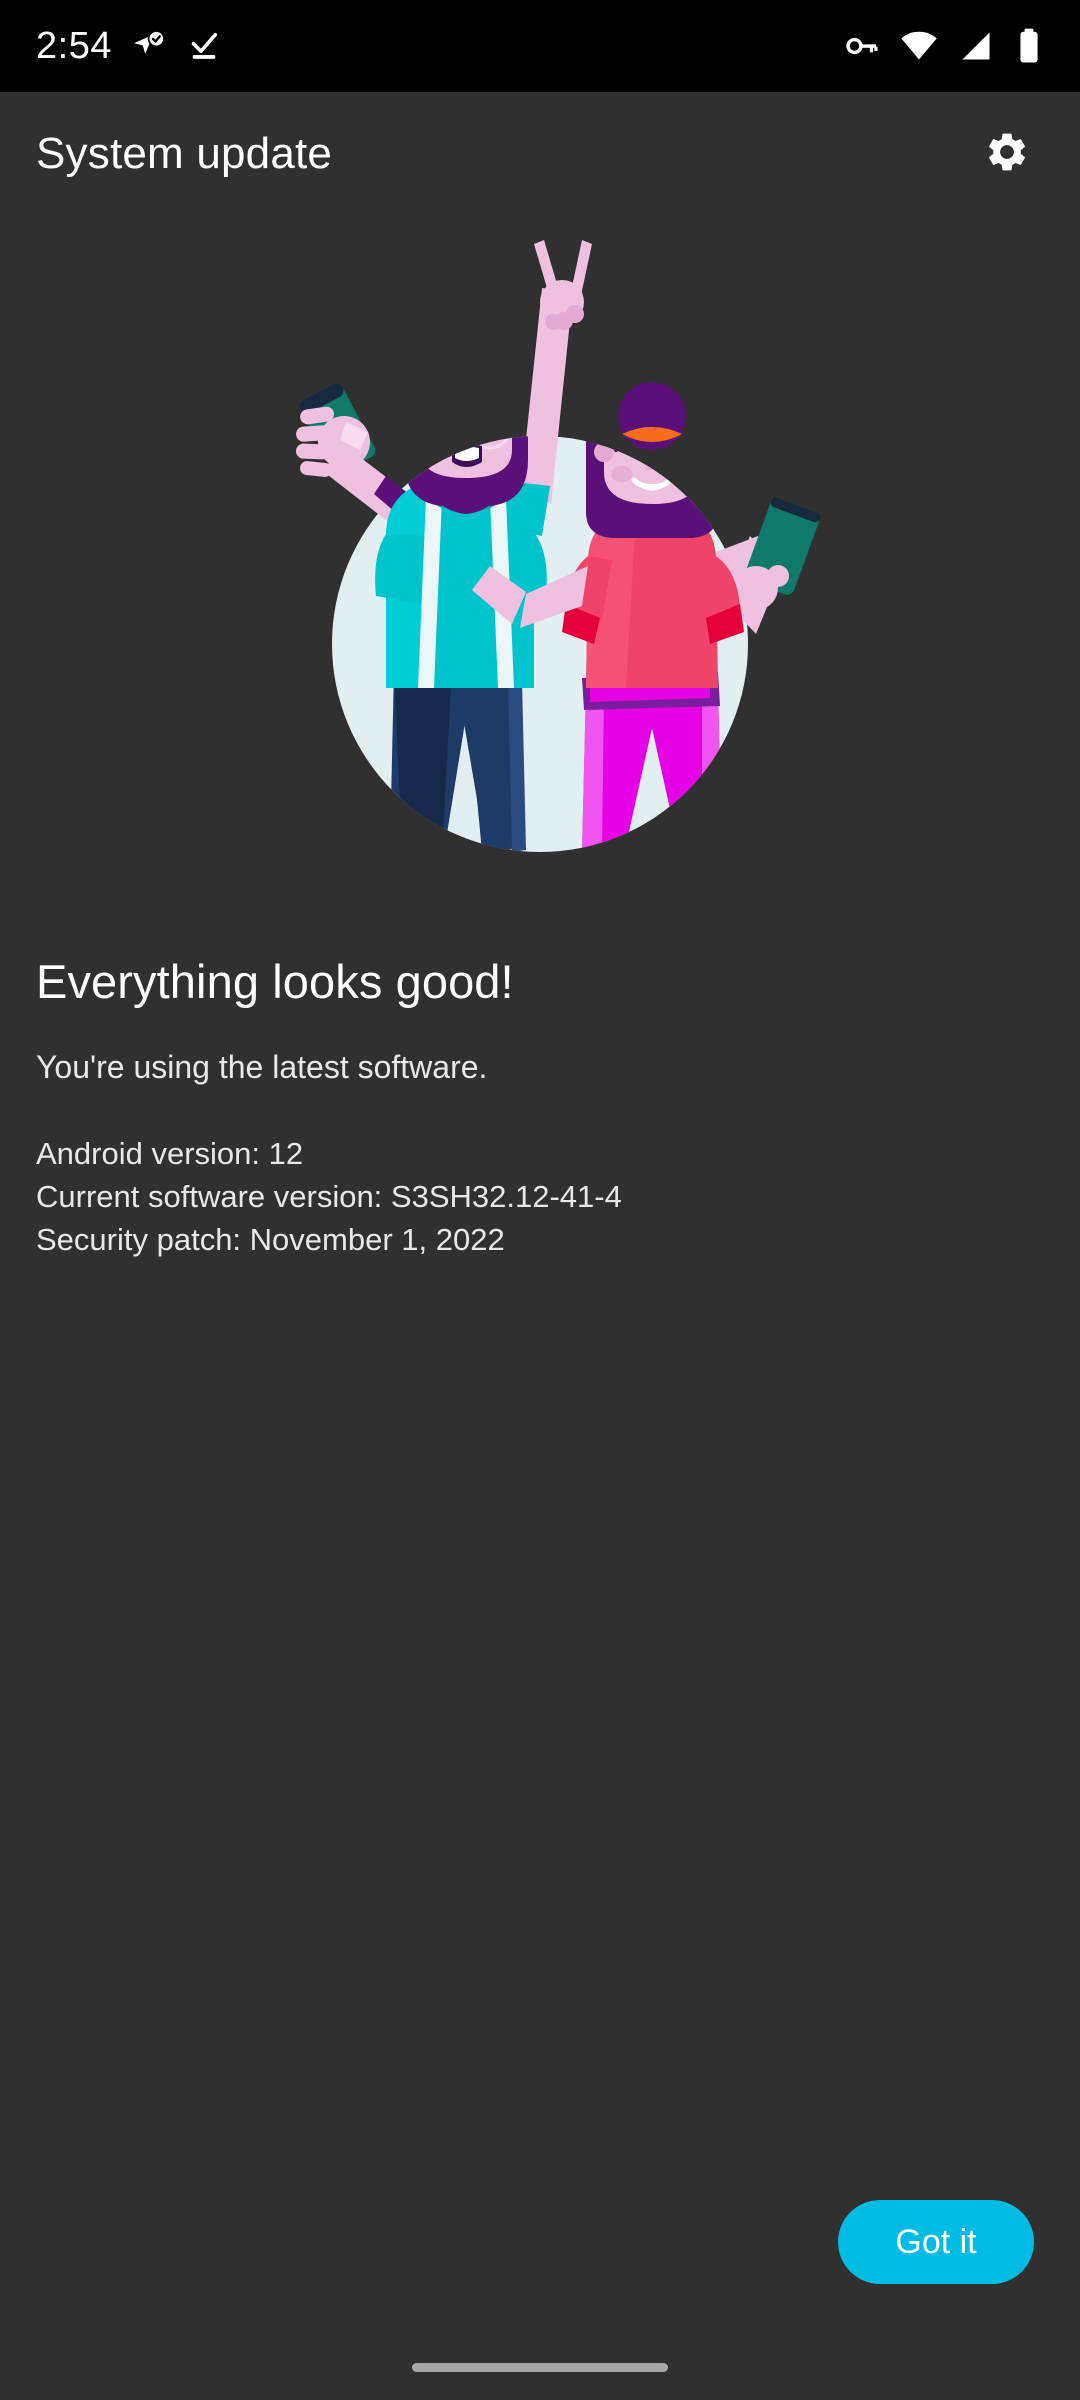  What do you see at coordinates (270, 1240) in the screenshot?
I see `security-patch-row: Security patch: November 1, 2022` at bounding box center [270, 1240].